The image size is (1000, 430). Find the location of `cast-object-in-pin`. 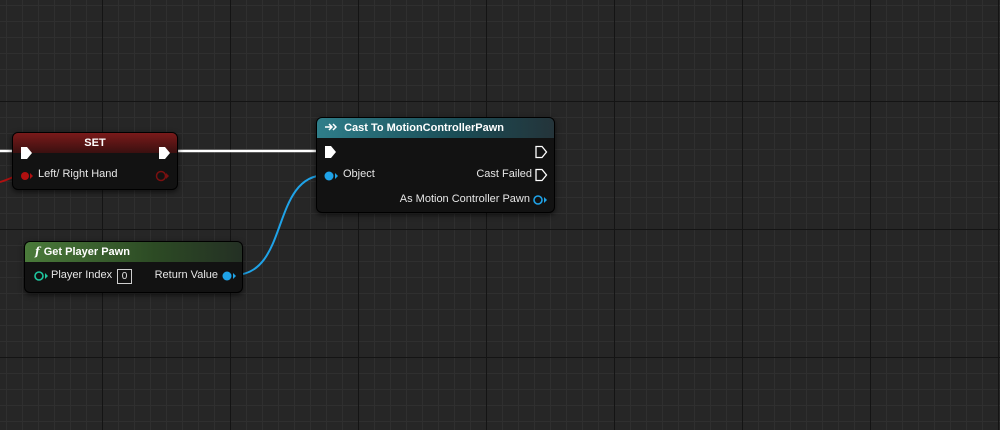

cast-object-in-pin is located at coordinates (331, 176).